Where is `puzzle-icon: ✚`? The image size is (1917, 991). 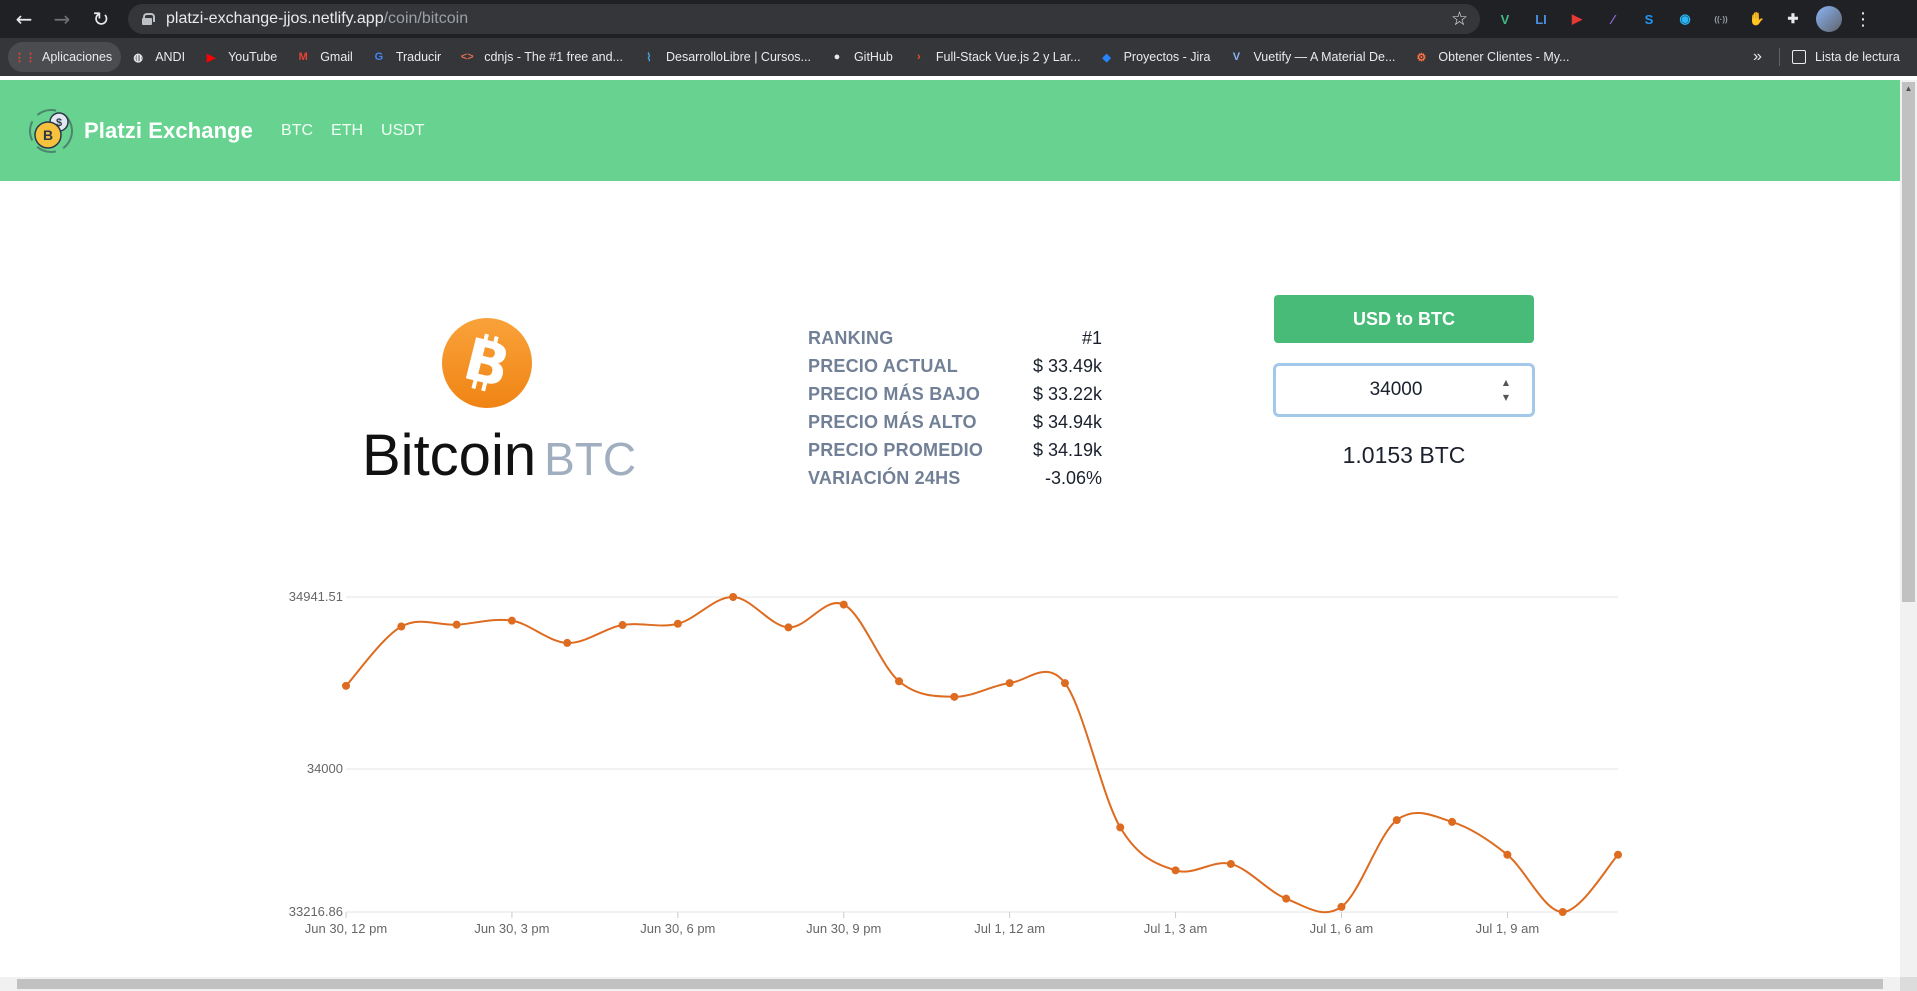
puzzle-icon: ✚ is located at coordinates (1793, 19).